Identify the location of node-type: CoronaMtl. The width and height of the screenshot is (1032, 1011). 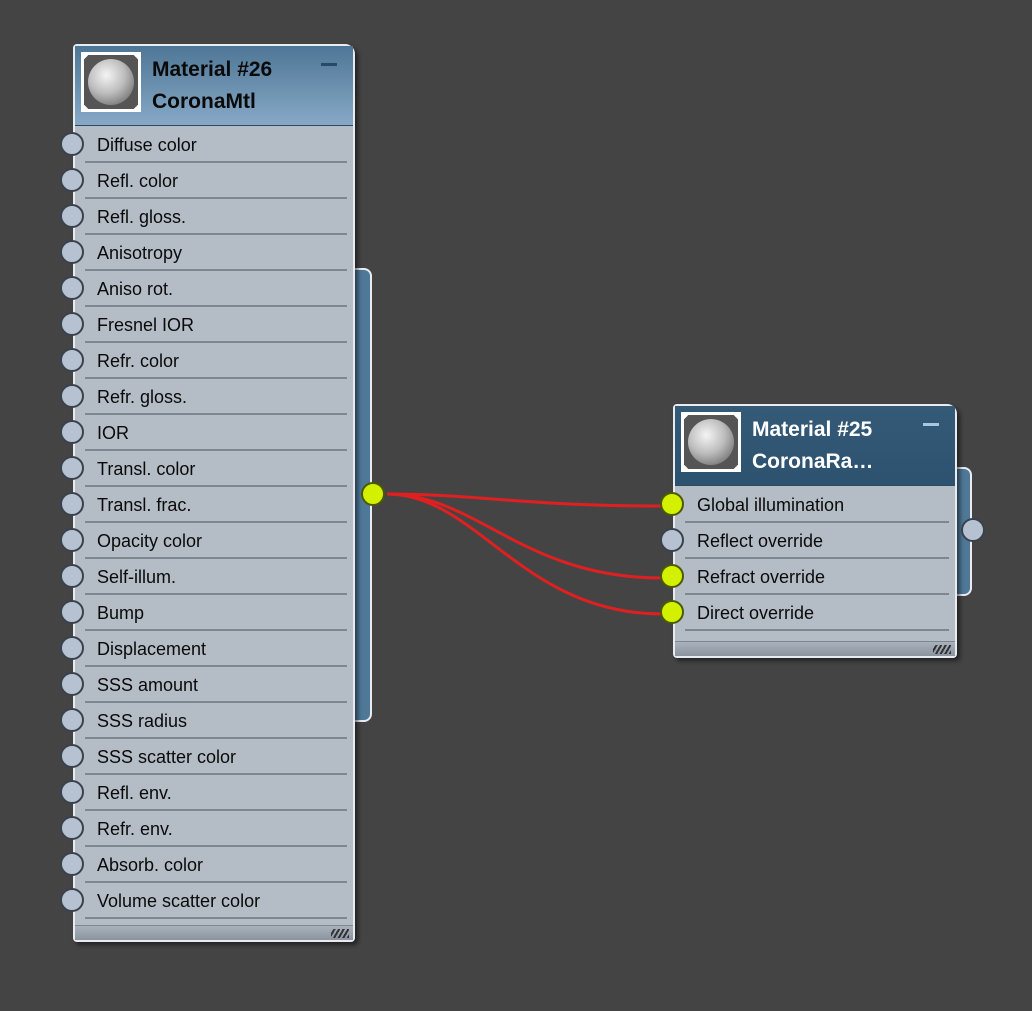
(204, 101).